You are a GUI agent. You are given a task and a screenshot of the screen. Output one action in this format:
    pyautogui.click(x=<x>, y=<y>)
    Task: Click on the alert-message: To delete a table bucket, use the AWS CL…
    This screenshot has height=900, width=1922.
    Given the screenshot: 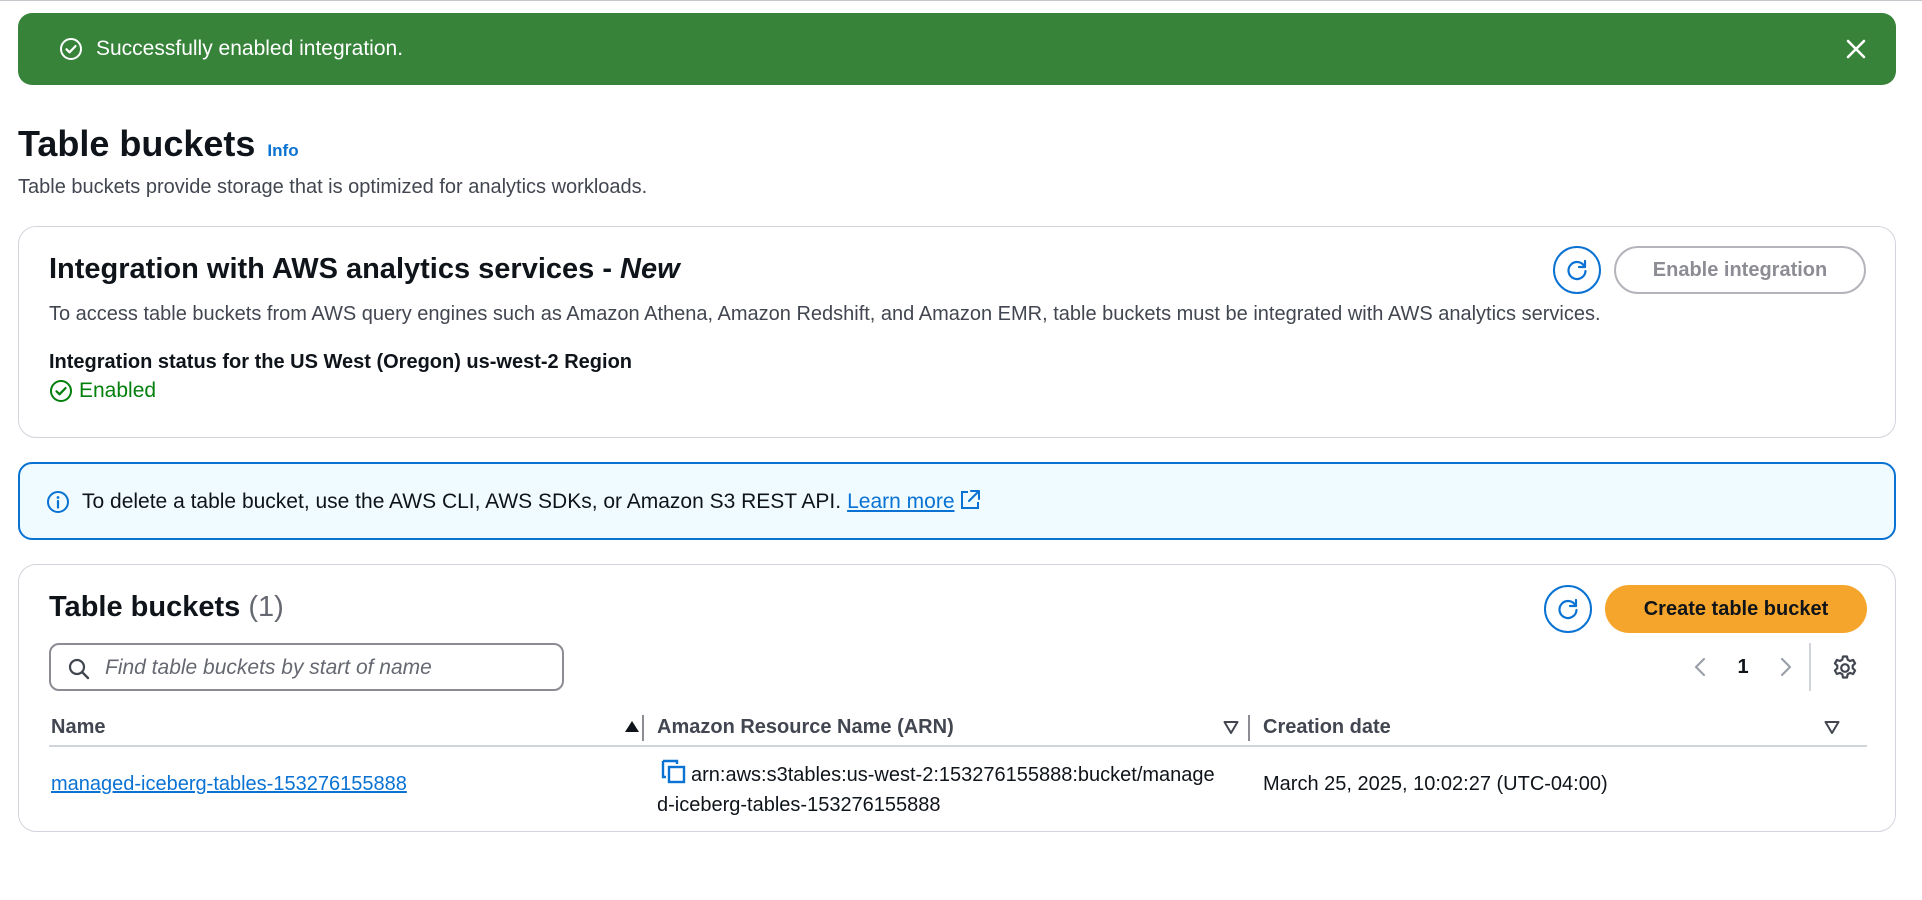 What is the action you would take?
    pyautogui.click(x=462, y=501)
    